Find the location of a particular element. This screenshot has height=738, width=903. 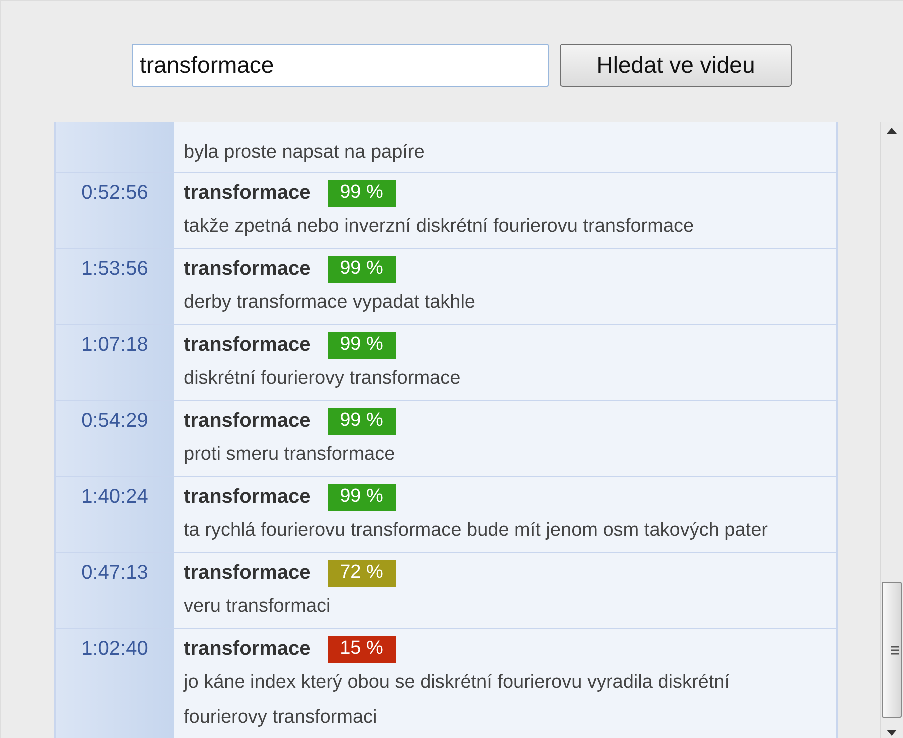

scrollbar is located at coordinates (891, 430).